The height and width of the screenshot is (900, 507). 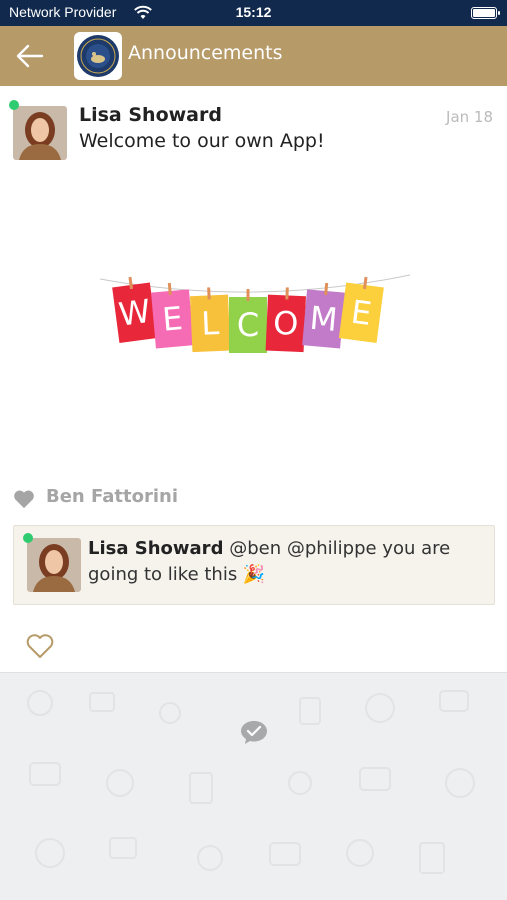 What do you see at coordinates (40, 646) in the screenshot?
I see `like-heart-icon` at bounding box center [40, 646].